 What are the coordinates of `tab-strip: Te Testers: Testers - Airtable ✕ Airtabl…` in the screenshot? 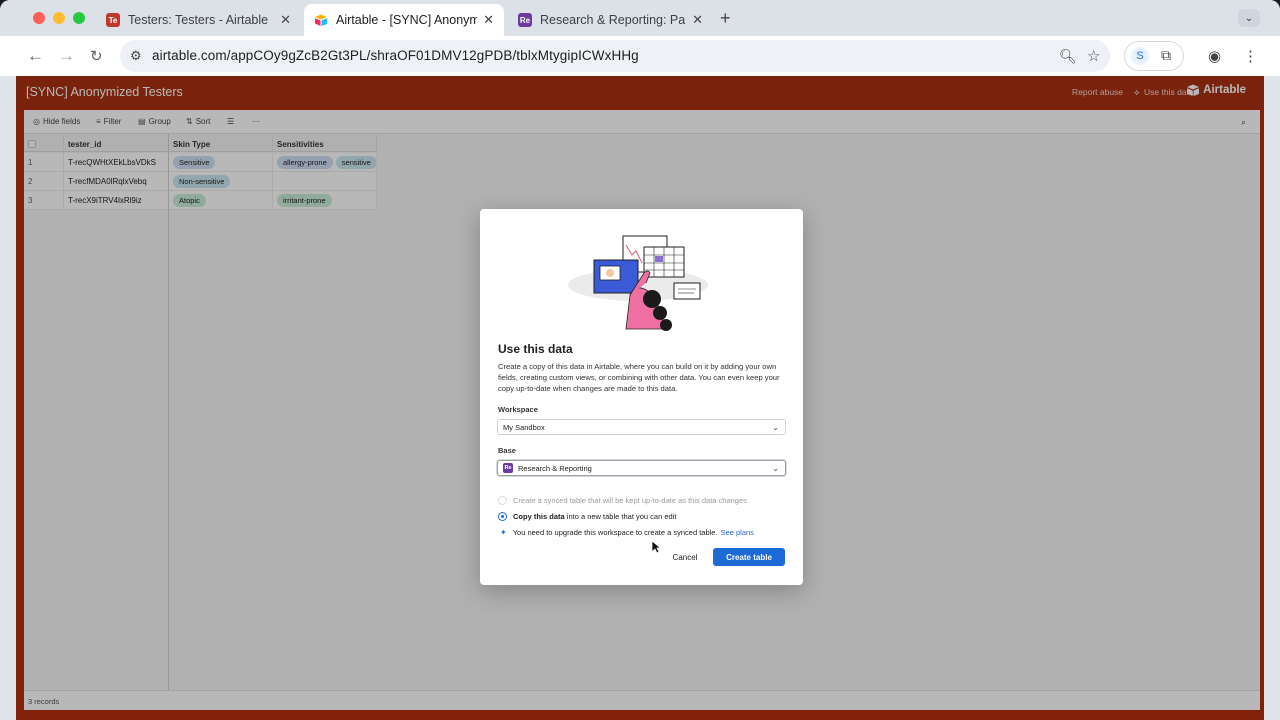 It's located at (640, 18).